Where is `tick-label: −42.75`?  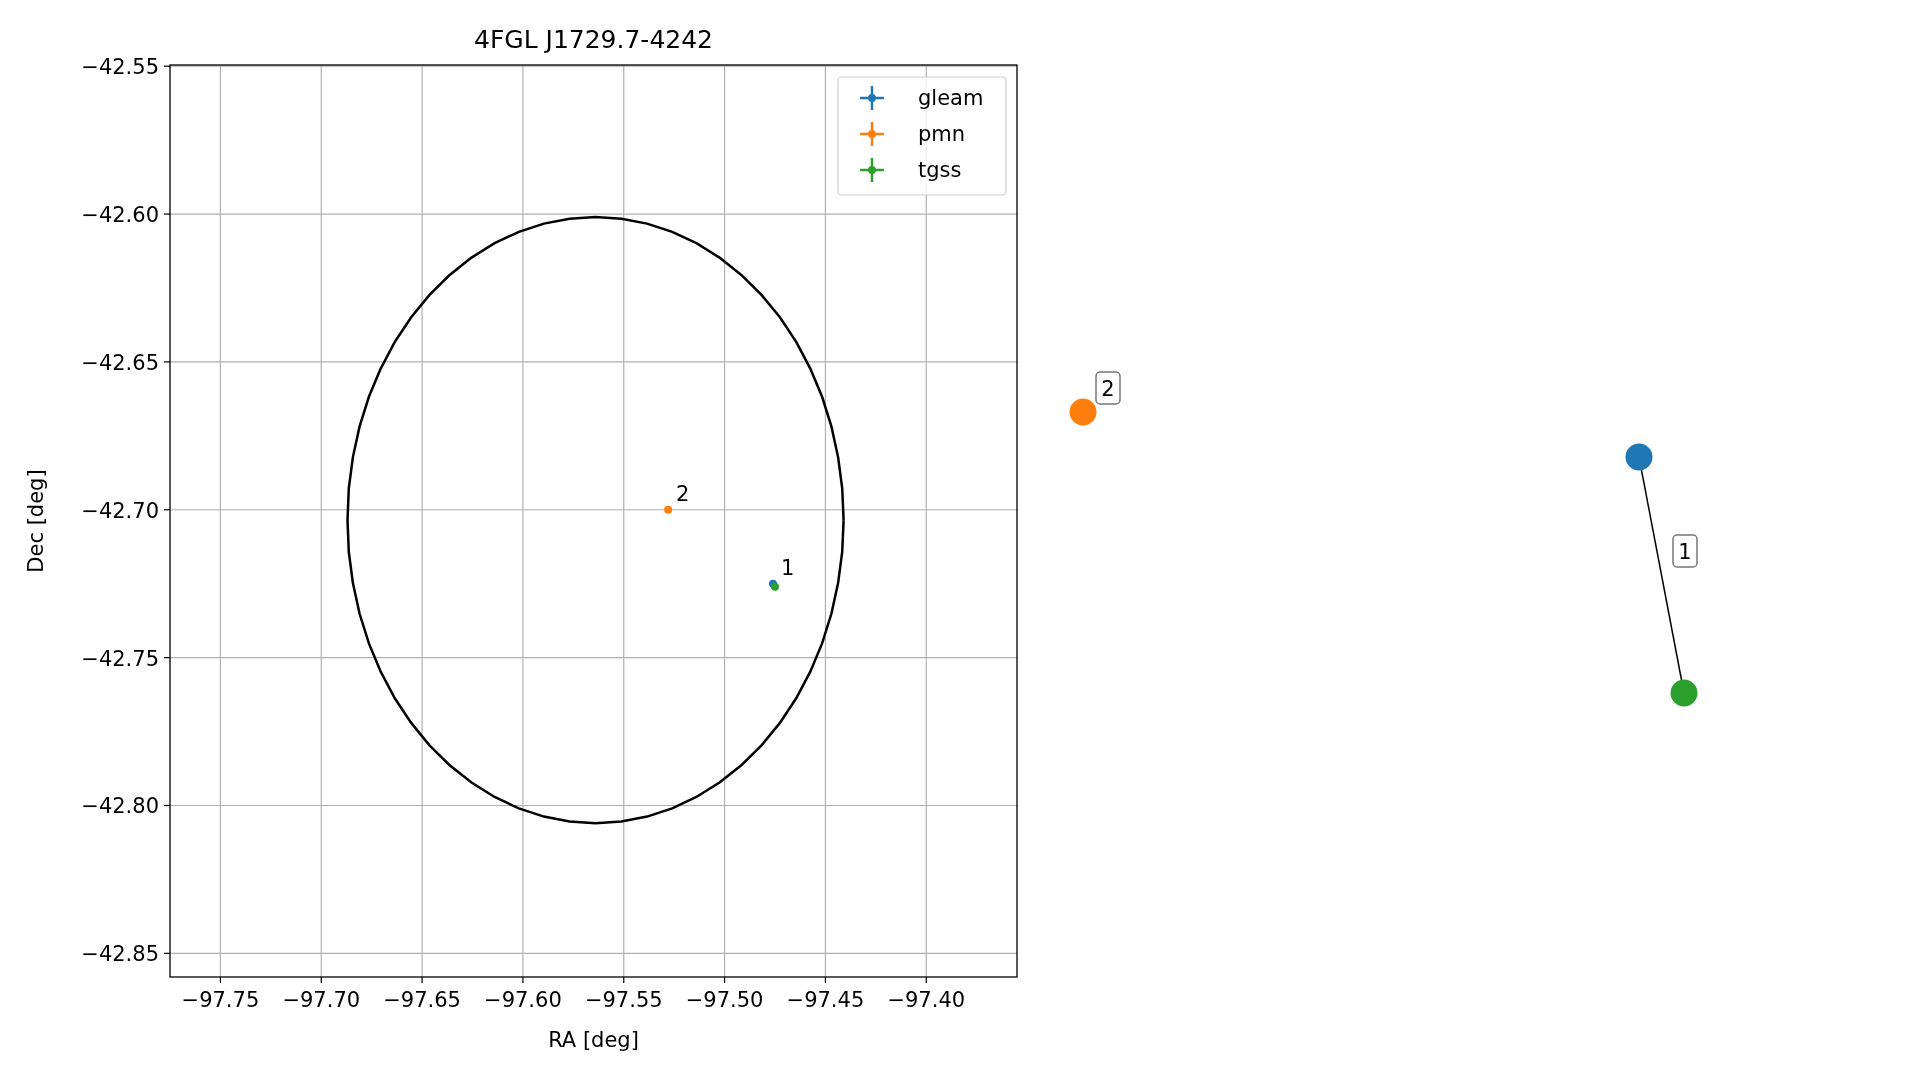 tick-label: −42.75 is located at coordinates (120, 658).